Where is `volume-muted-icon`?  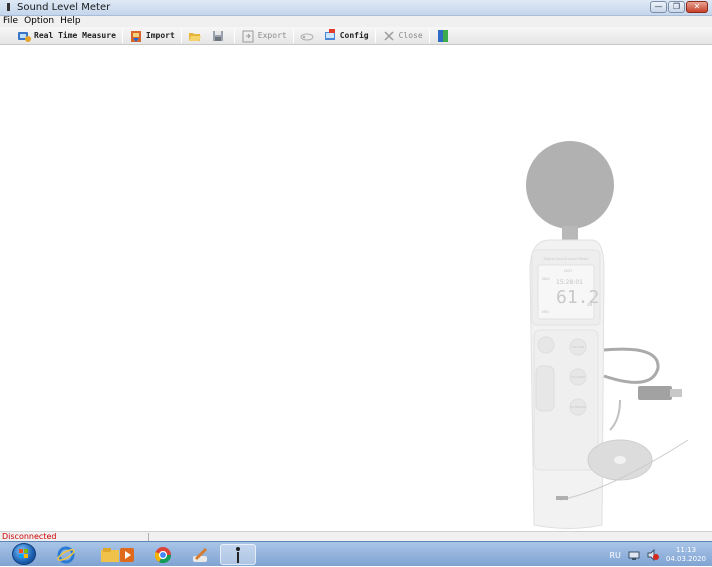 volume-muted-icon is located at coordinates (653, 555).